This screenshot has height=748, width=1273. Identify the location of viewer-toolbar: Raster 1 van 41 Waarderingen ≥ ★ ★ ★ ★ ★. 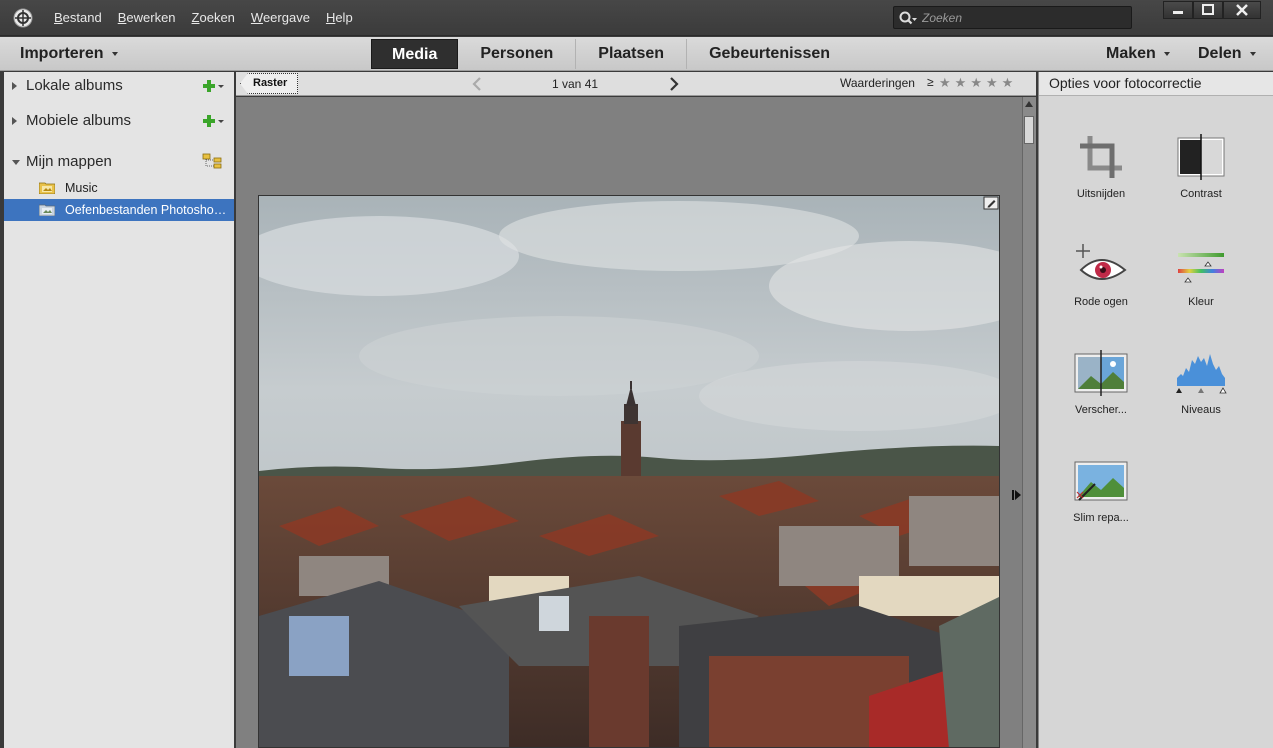
(636, 84).